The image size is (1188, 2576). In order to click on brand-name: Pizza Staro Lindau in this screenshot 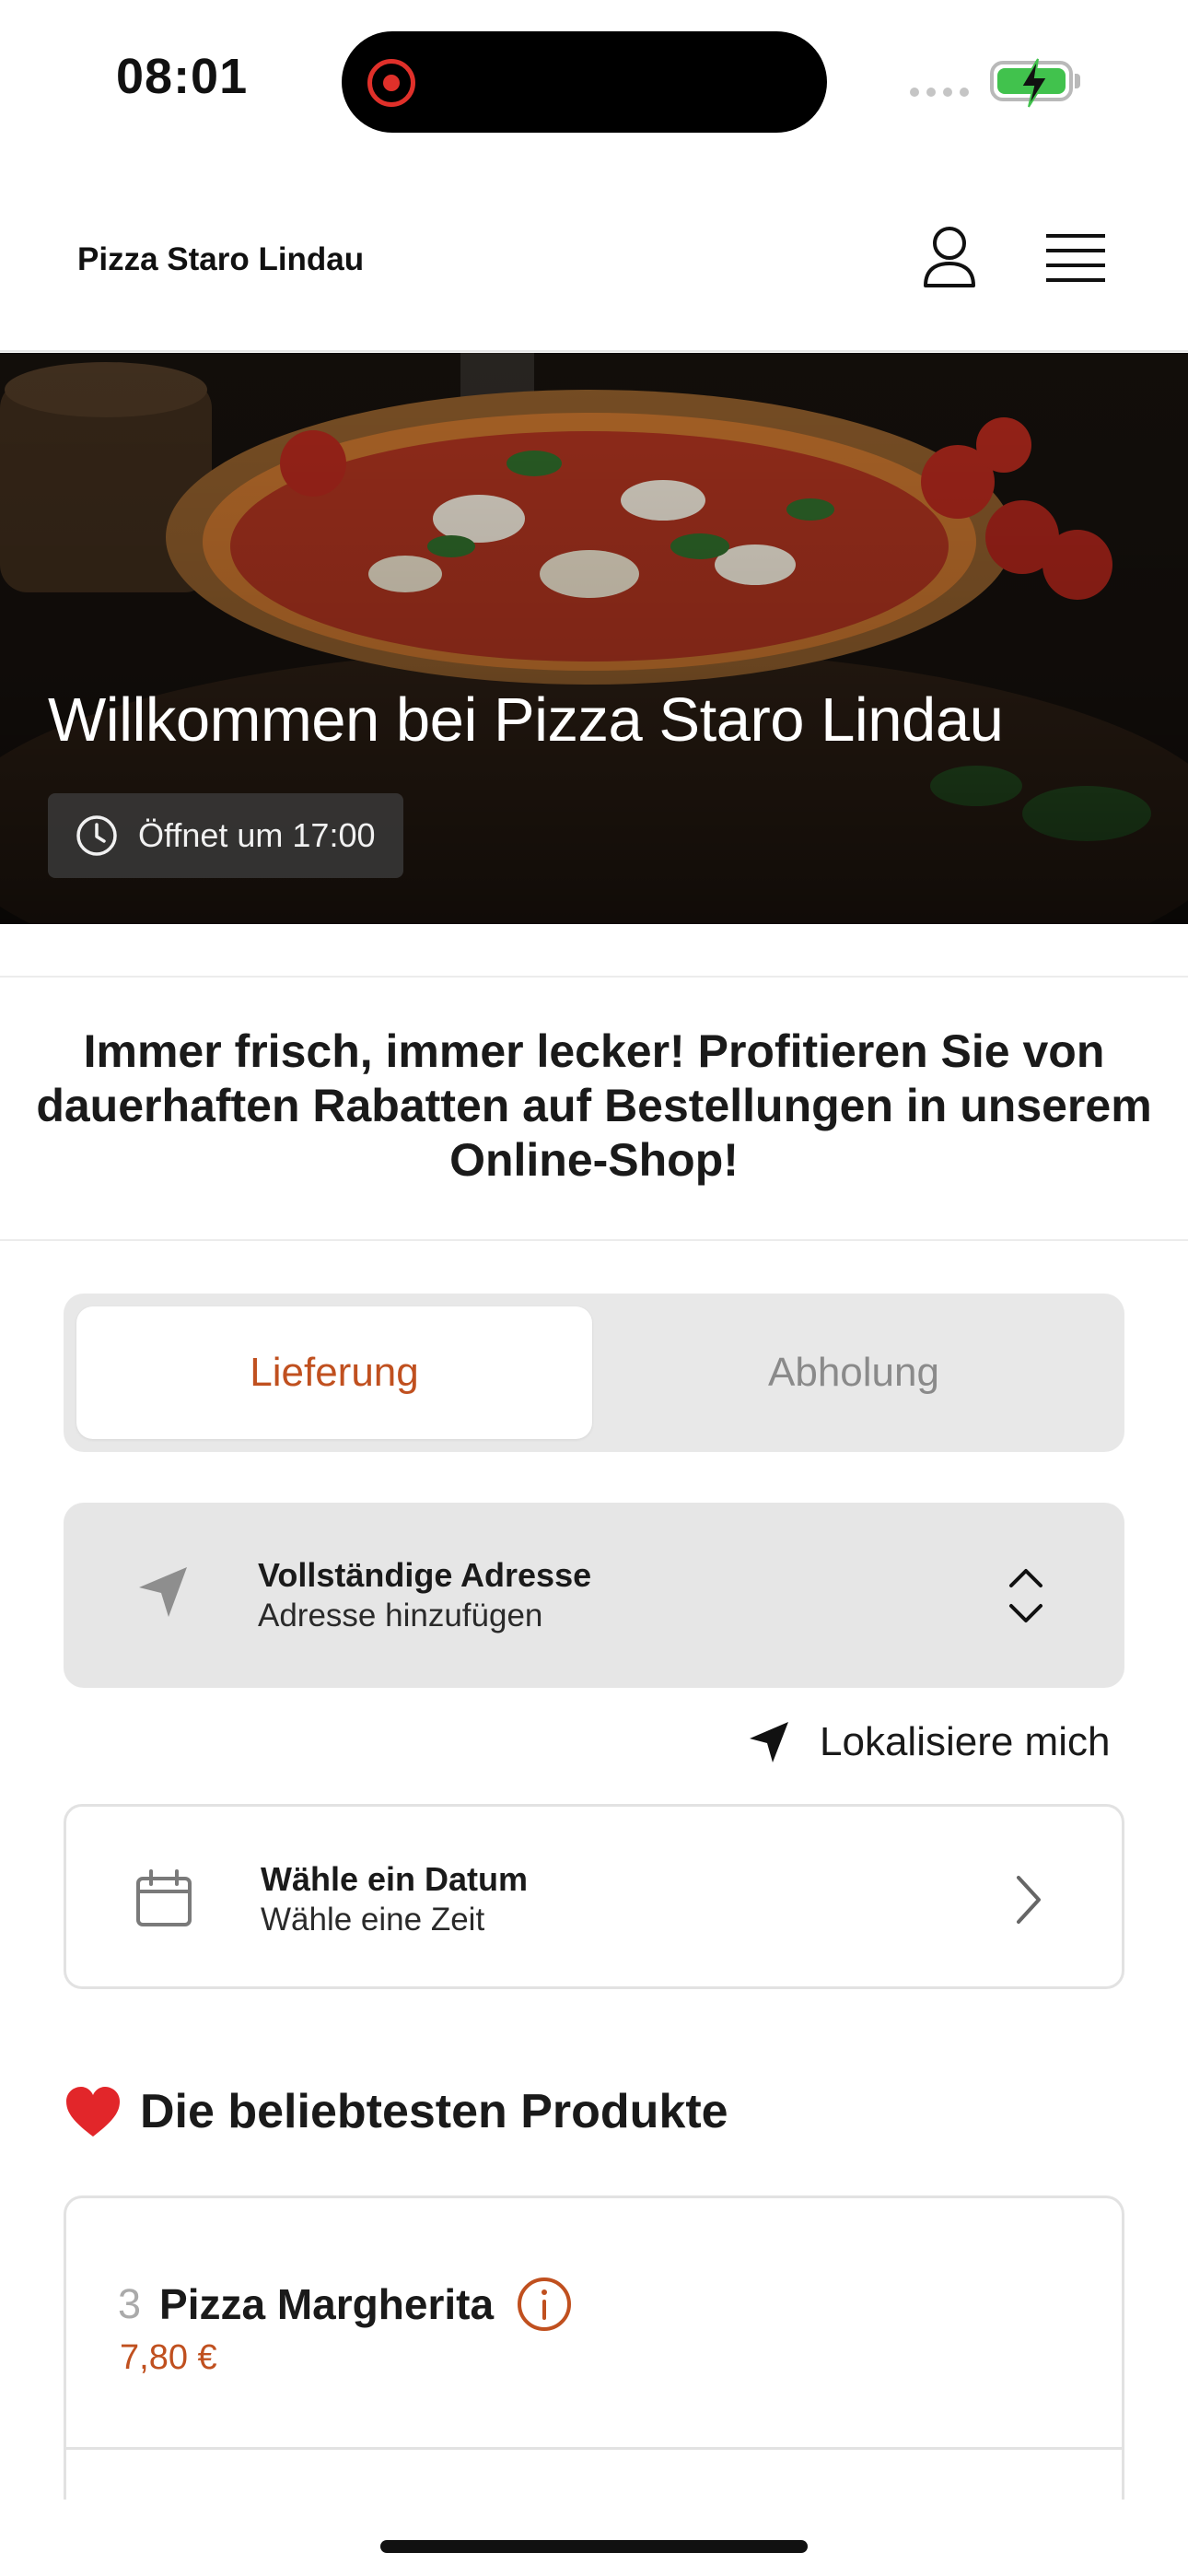, I will do `click(220, 259)`.